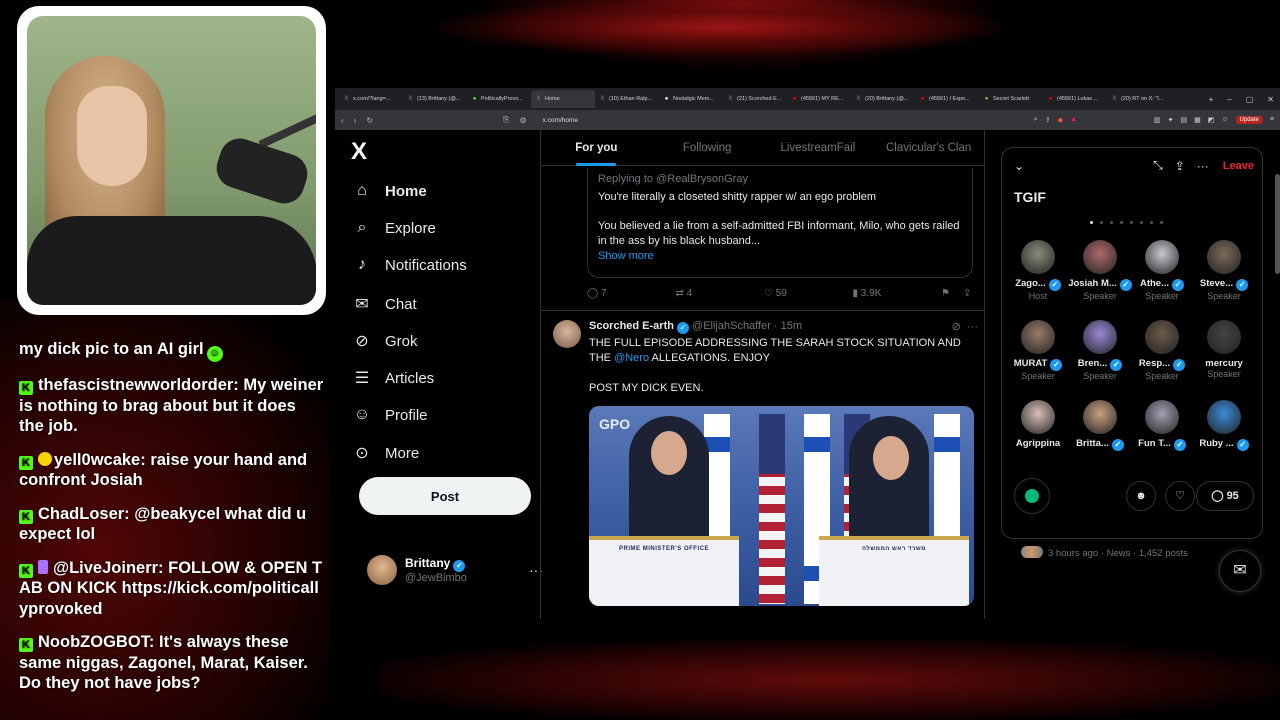  I want to click on bookmark-icon: ⎘, so click(506, 120).